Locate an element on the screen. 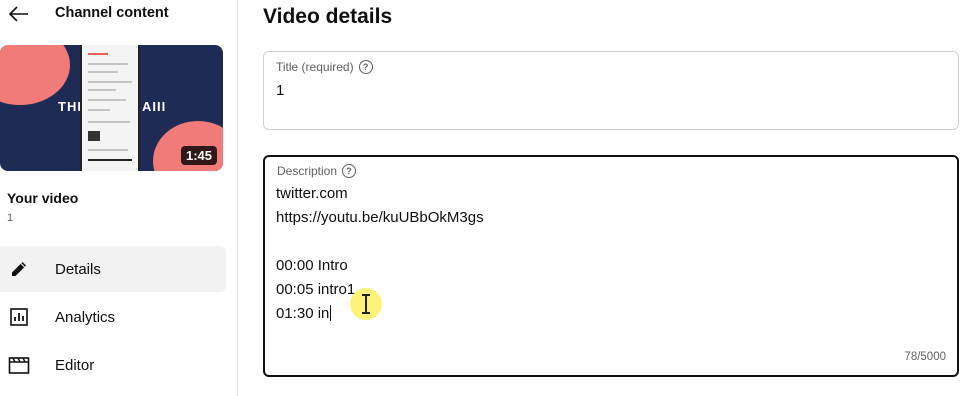  title-field-label: Title (required) is located at coordinates (315, 67).